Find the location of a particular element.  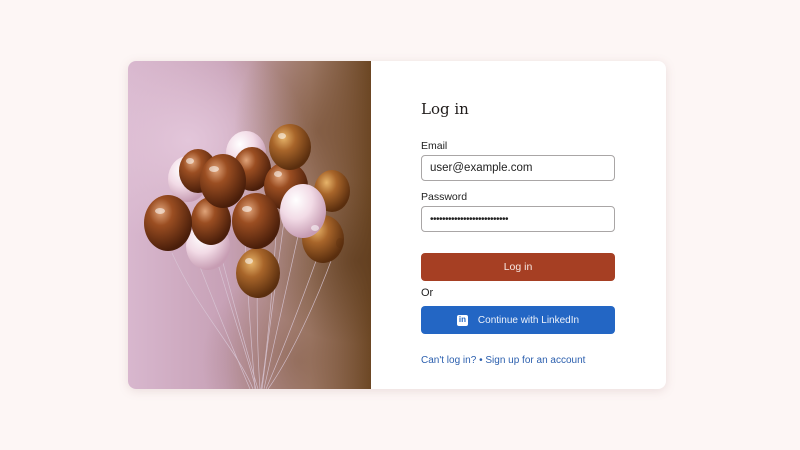

or-divider-text: Or is located at coordinates (427, 293).